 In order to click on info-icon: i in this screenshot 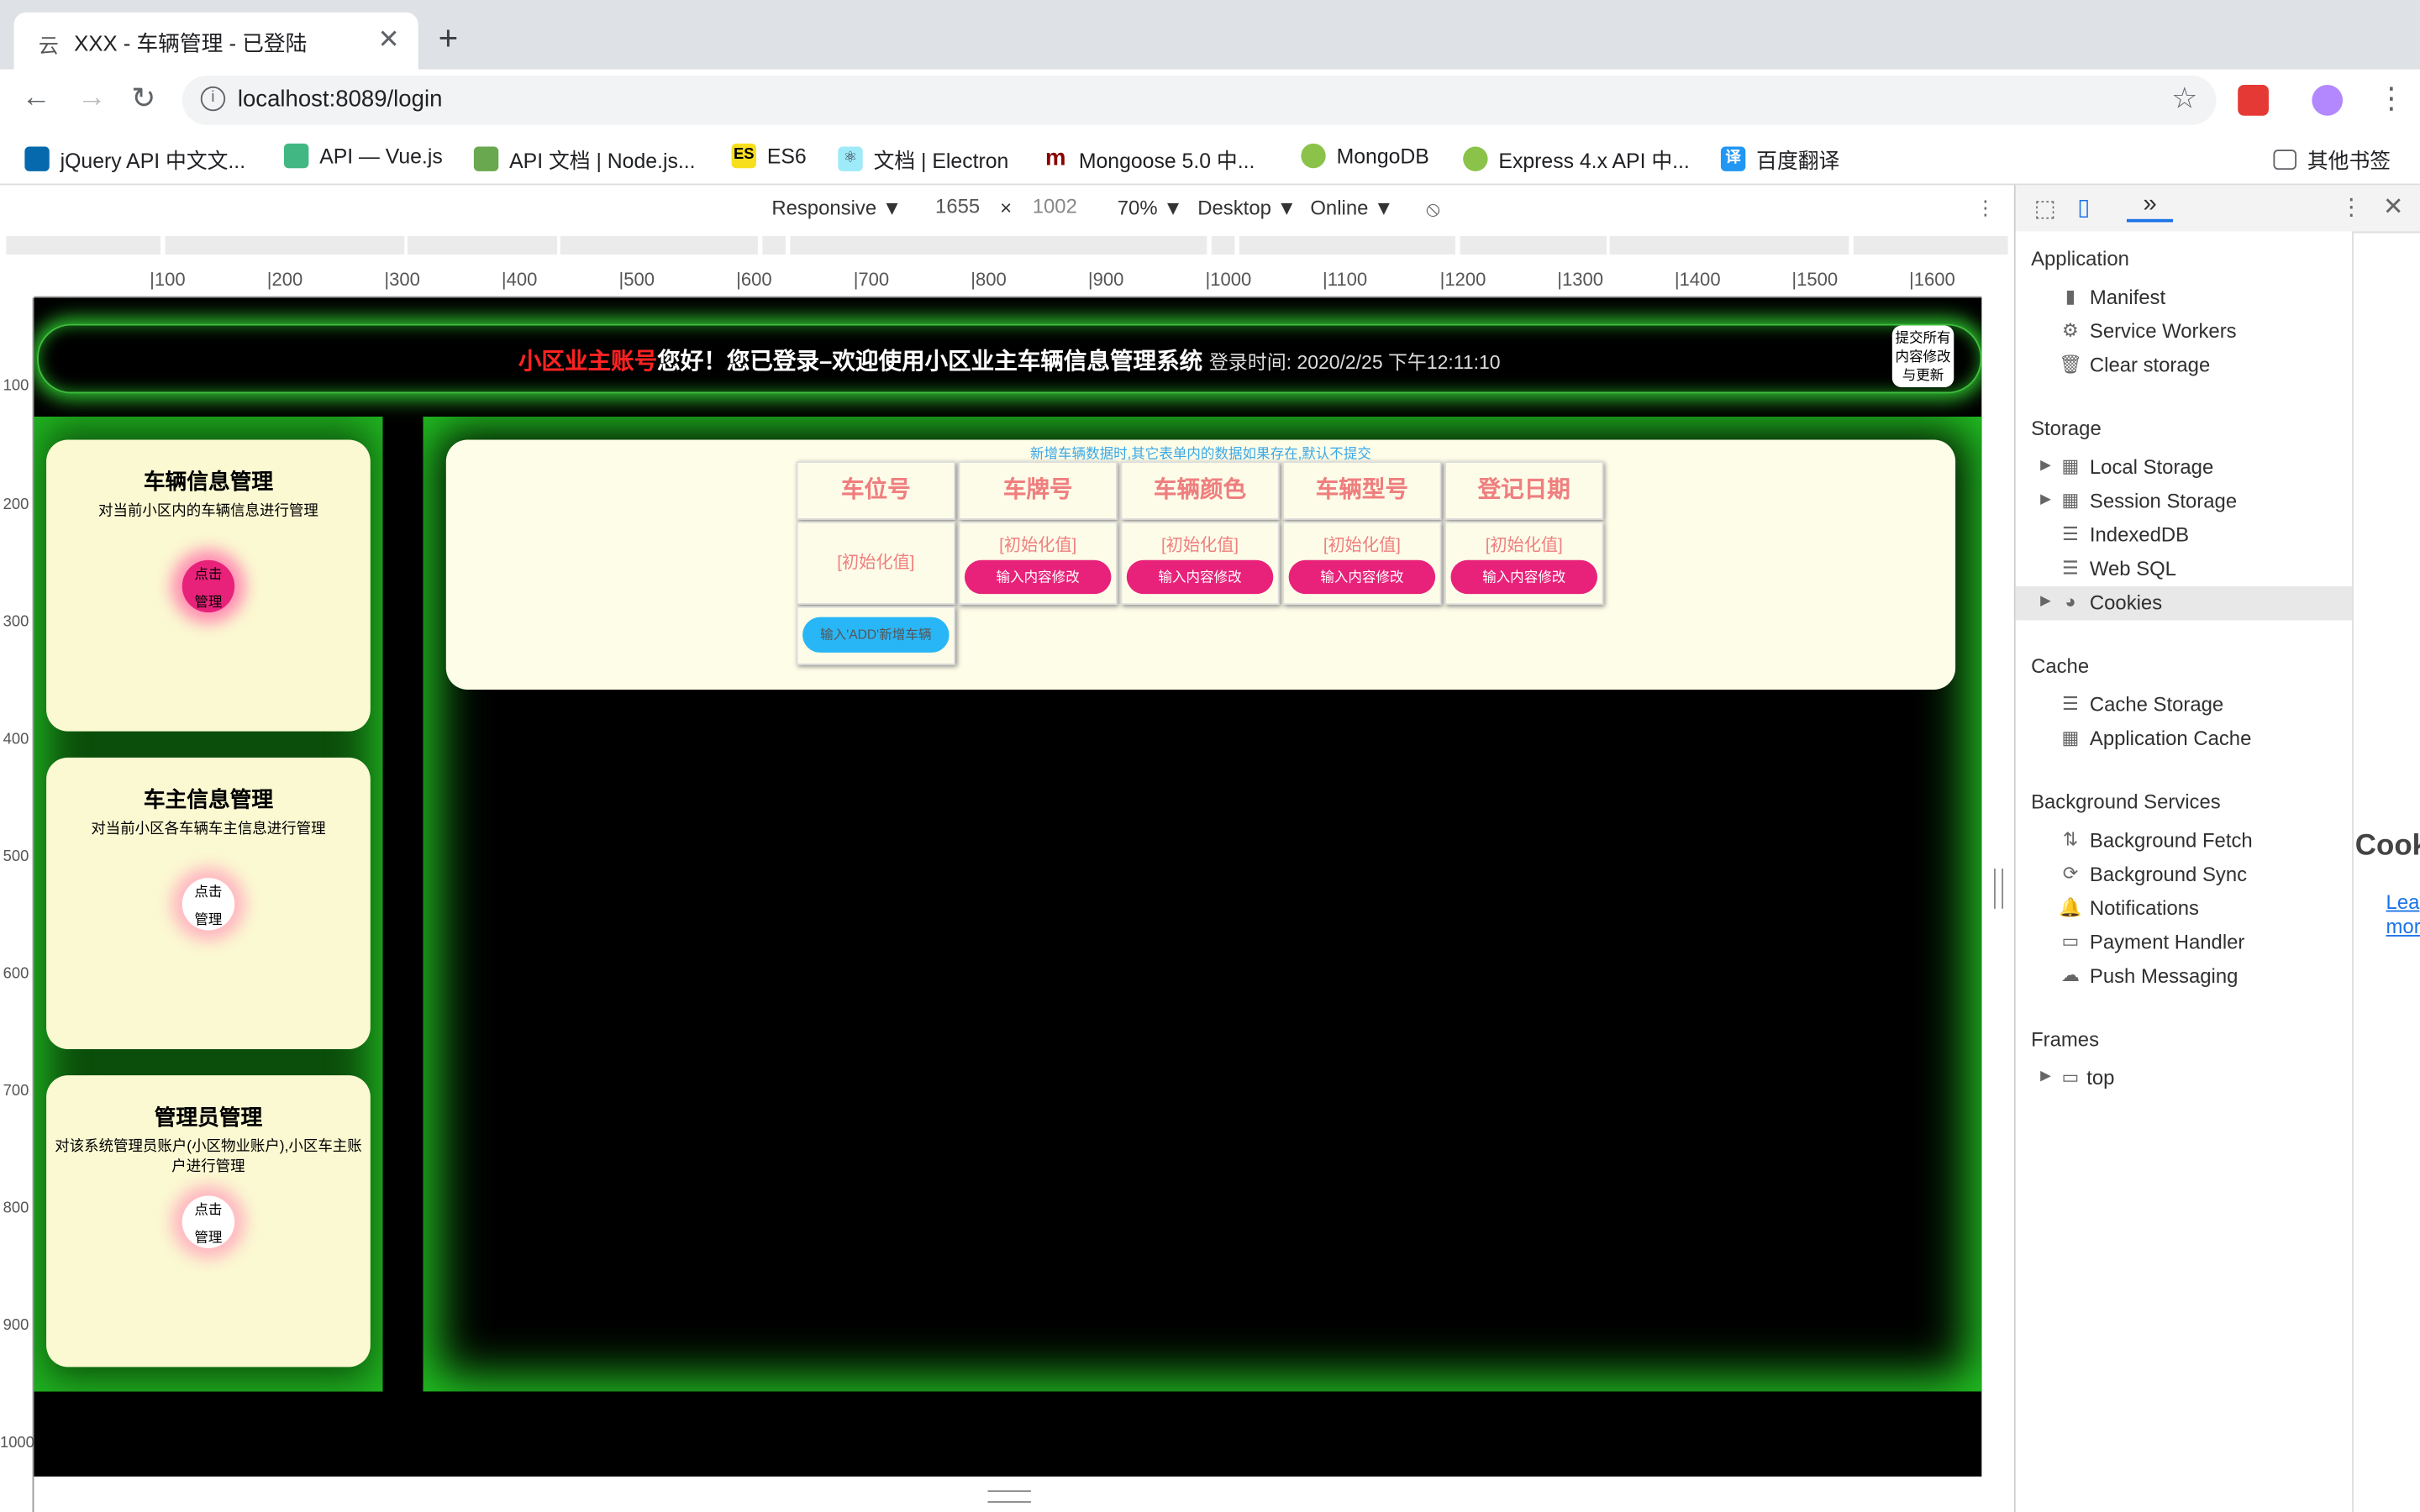, I will do `click(213, 99)`.